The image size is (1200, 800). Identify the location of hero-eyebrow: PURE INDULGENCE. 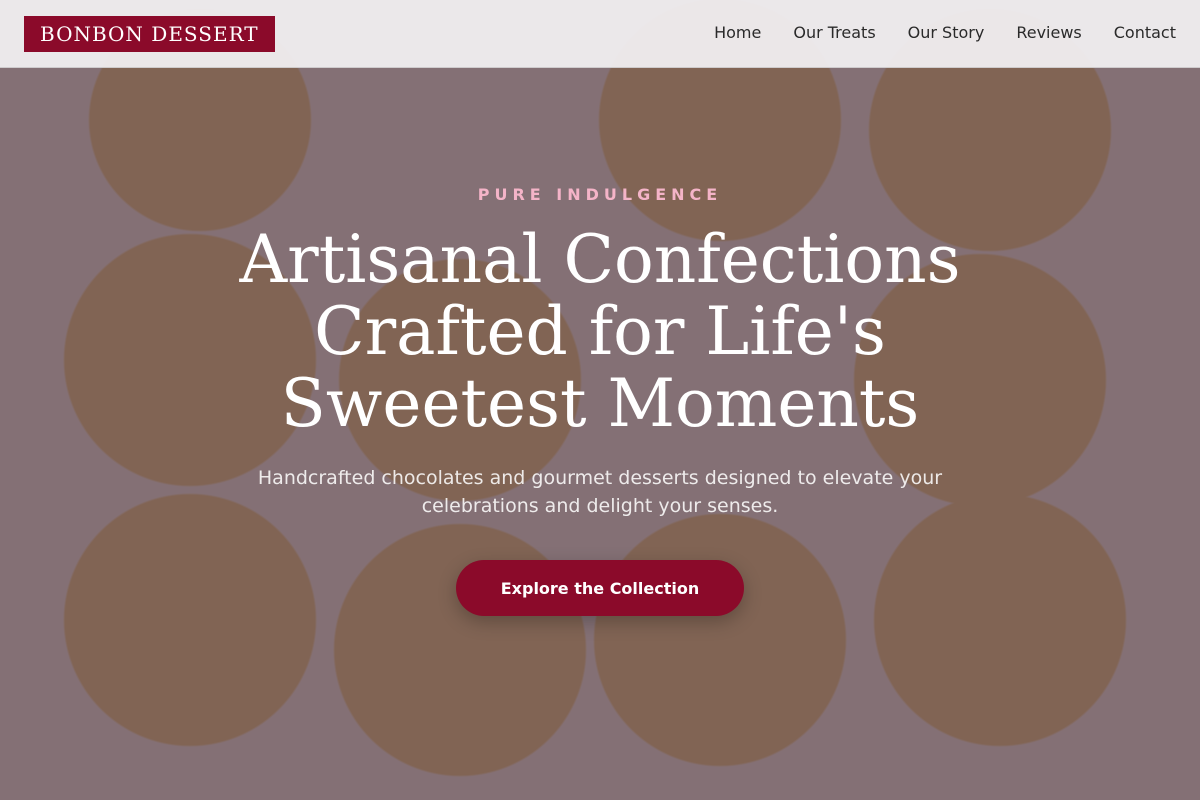
(600, 194).